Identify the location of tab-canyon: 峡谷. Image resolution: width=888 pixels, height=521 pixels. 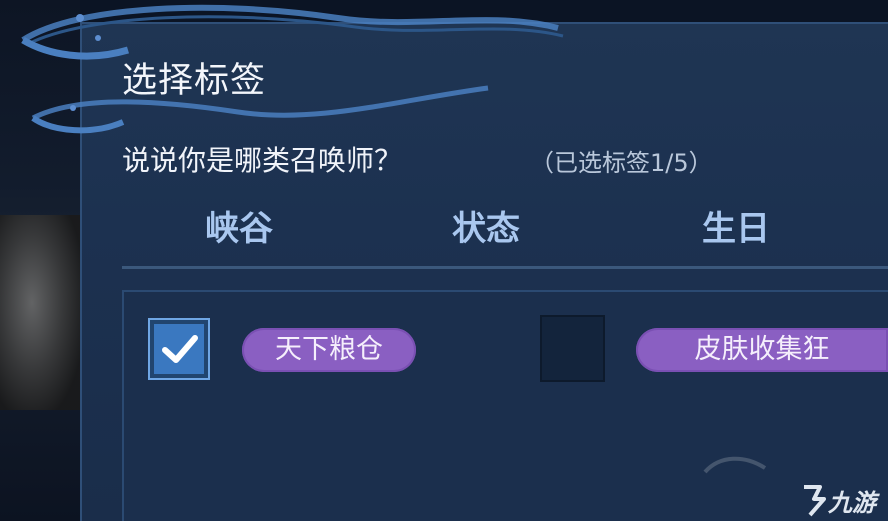
(239, 225).